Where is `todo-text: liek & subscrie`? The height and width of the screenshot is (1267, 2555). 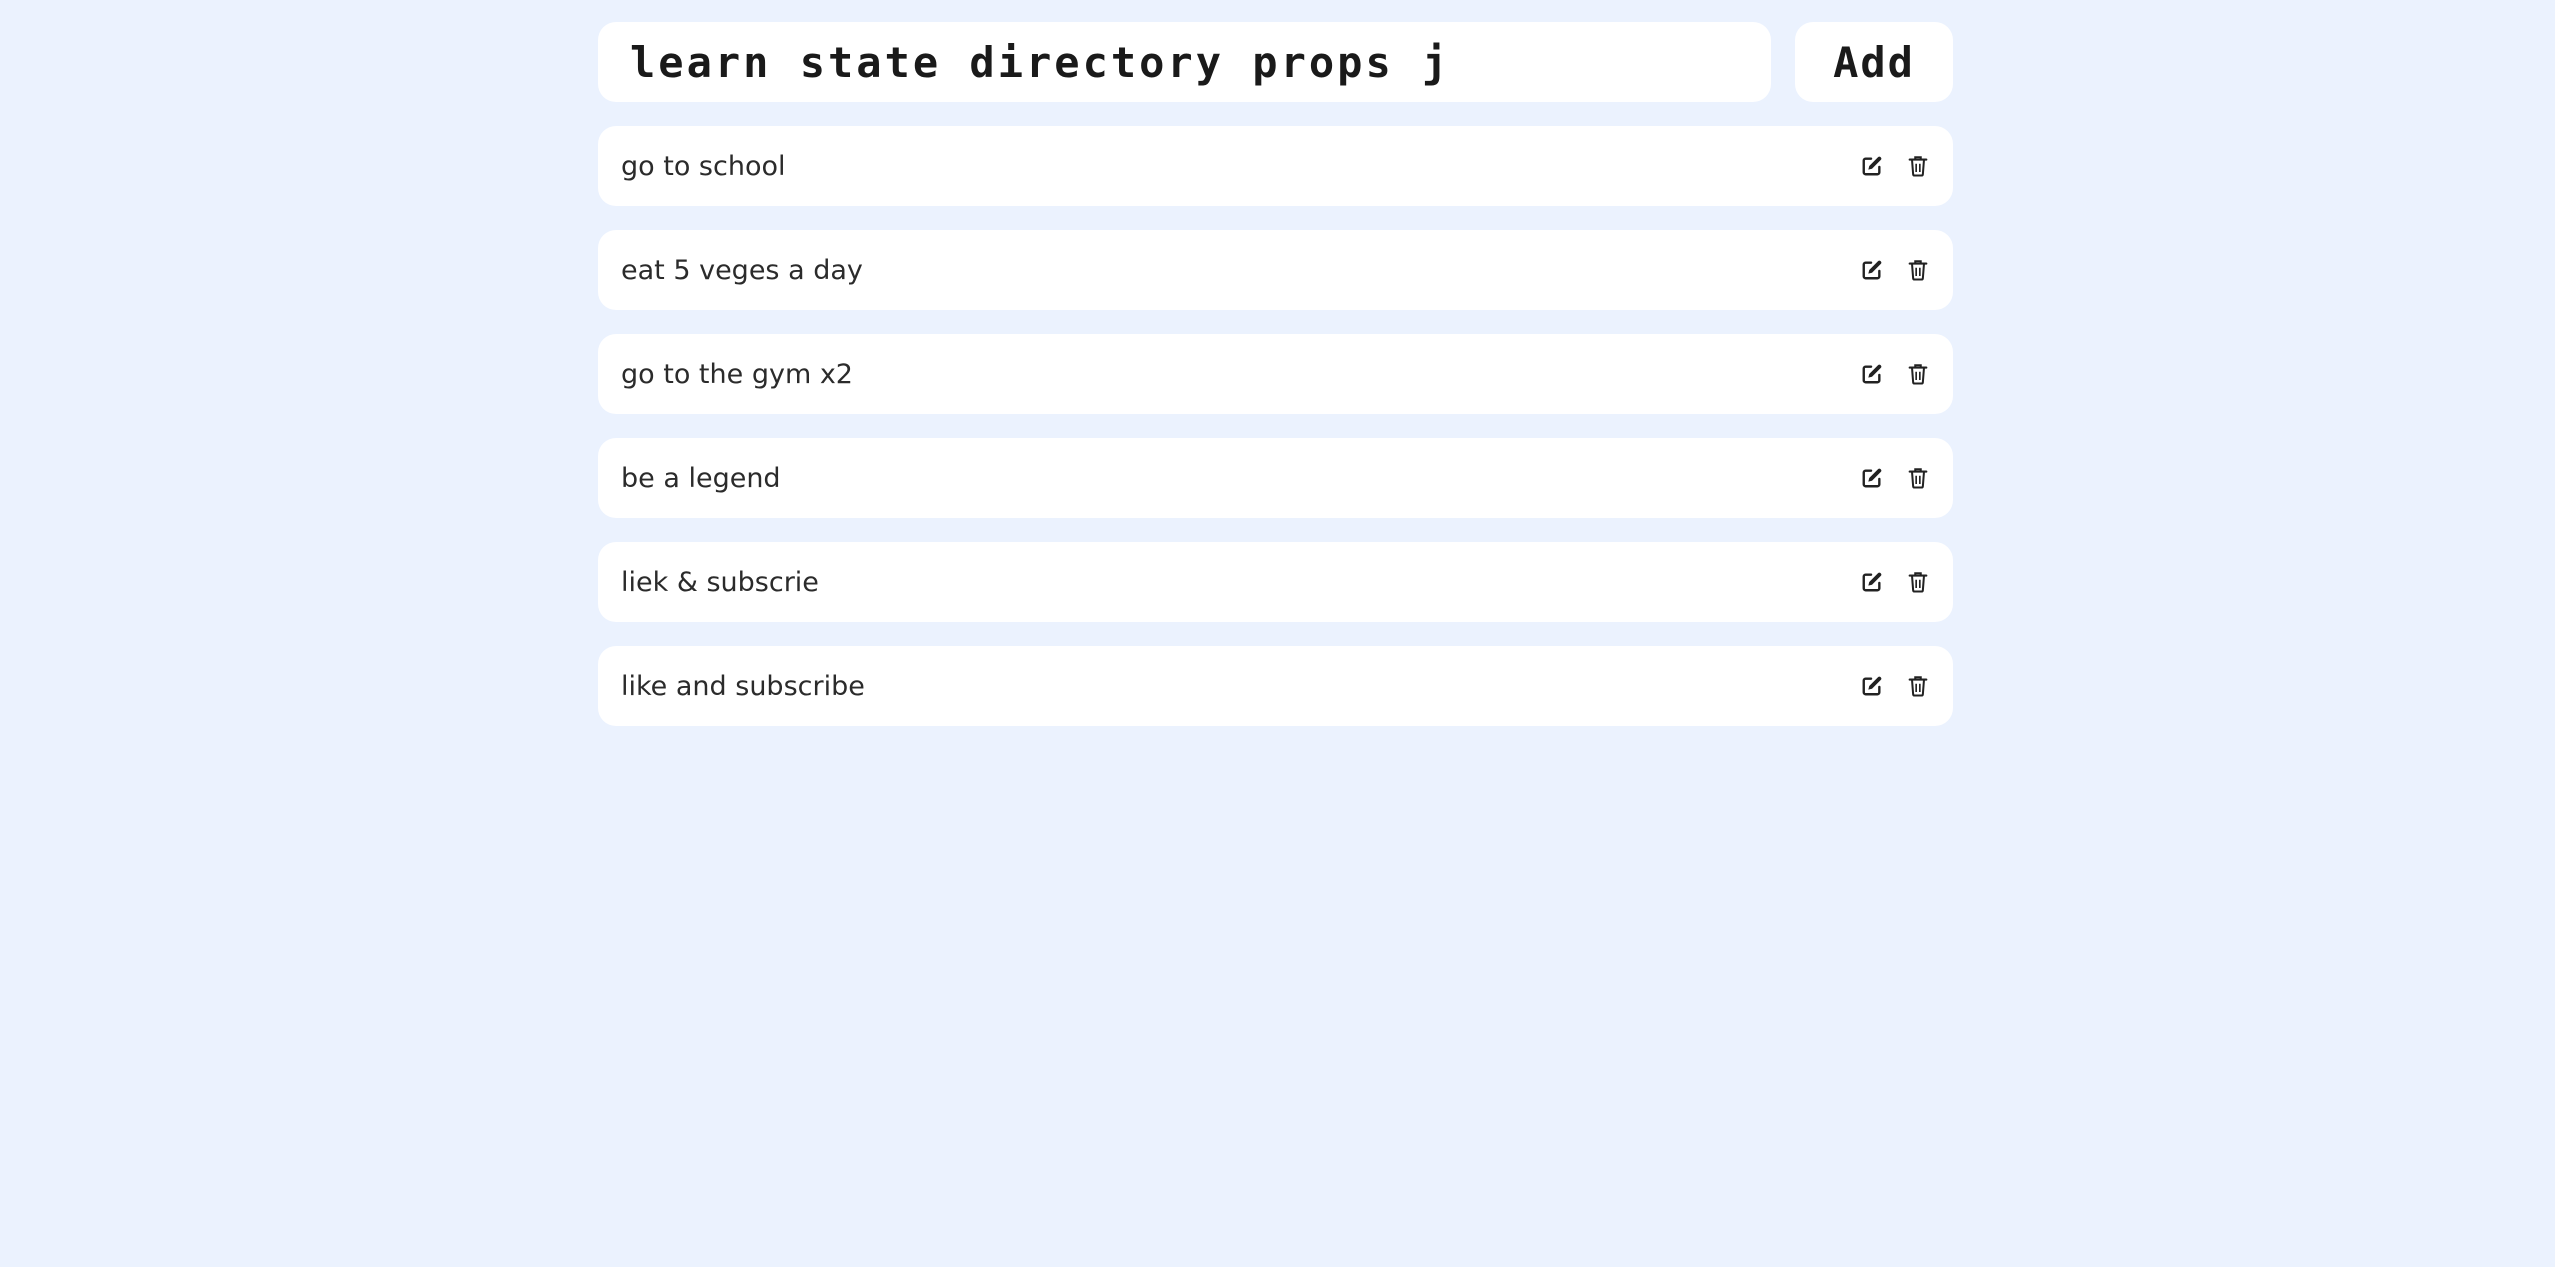
todo-text: liek & subscrie is located at coordinates (720, 582).